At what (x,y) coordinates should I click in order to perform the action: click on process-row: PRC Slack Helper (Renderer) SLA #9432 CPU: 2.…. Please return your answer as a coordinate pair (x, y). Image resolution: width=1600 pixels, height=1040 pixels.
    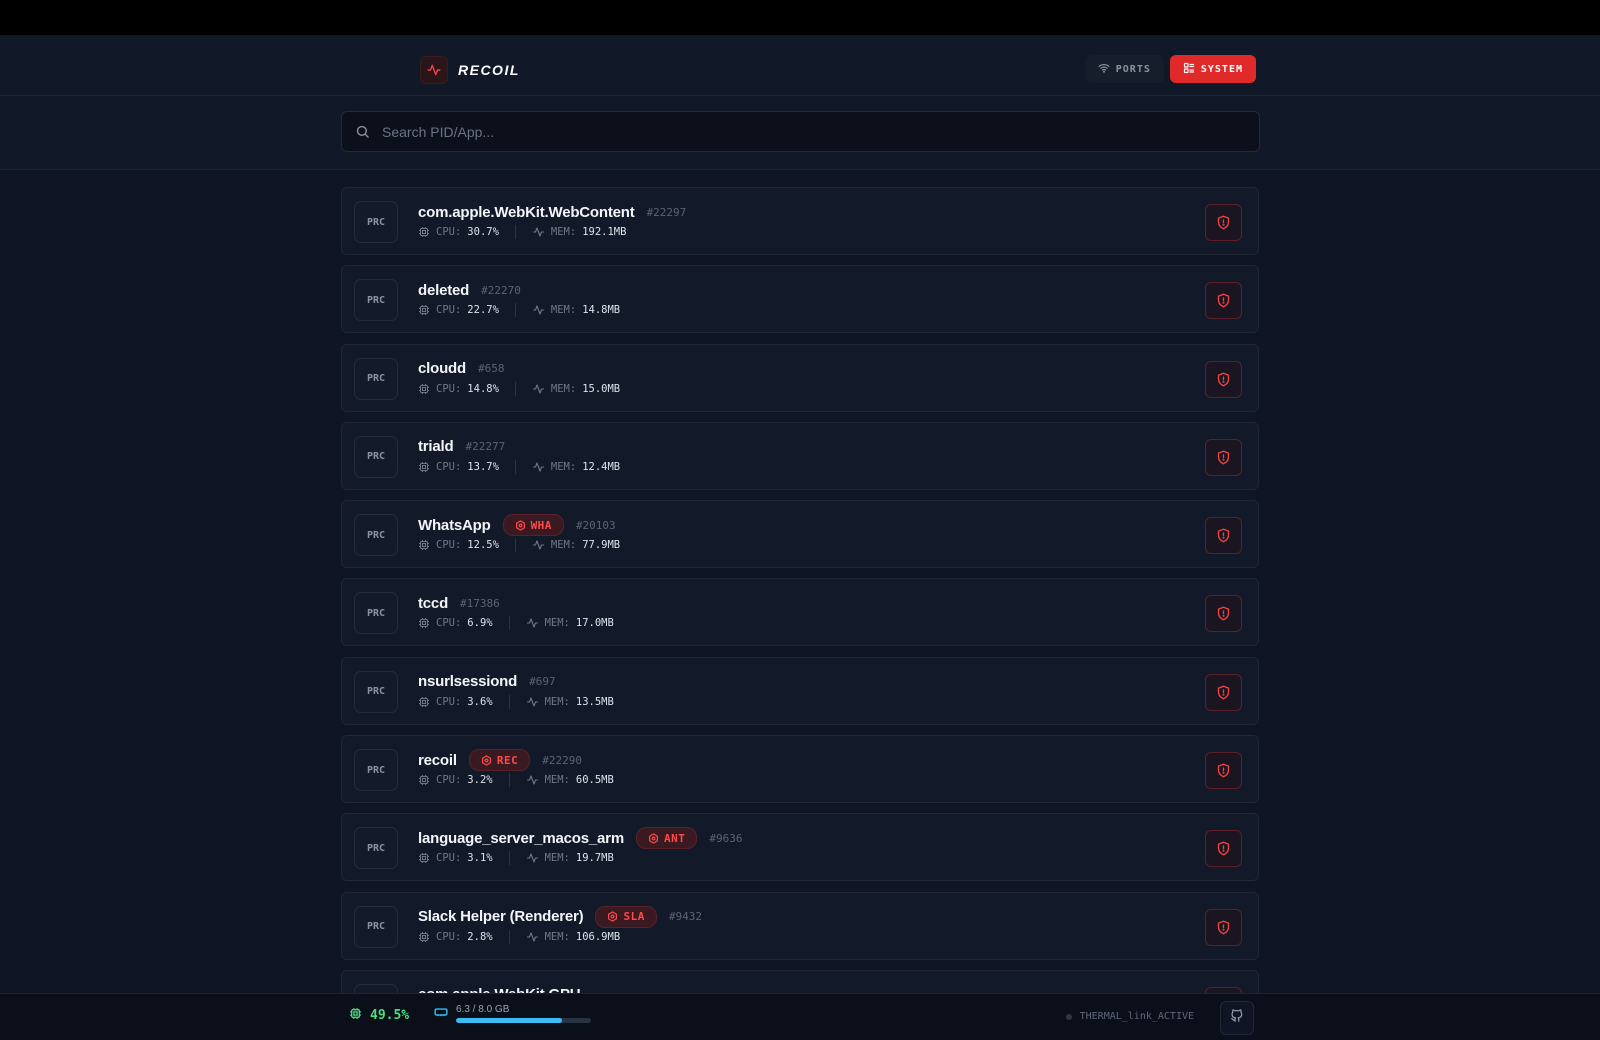
    Looking at the image, I should click on (800, 925).